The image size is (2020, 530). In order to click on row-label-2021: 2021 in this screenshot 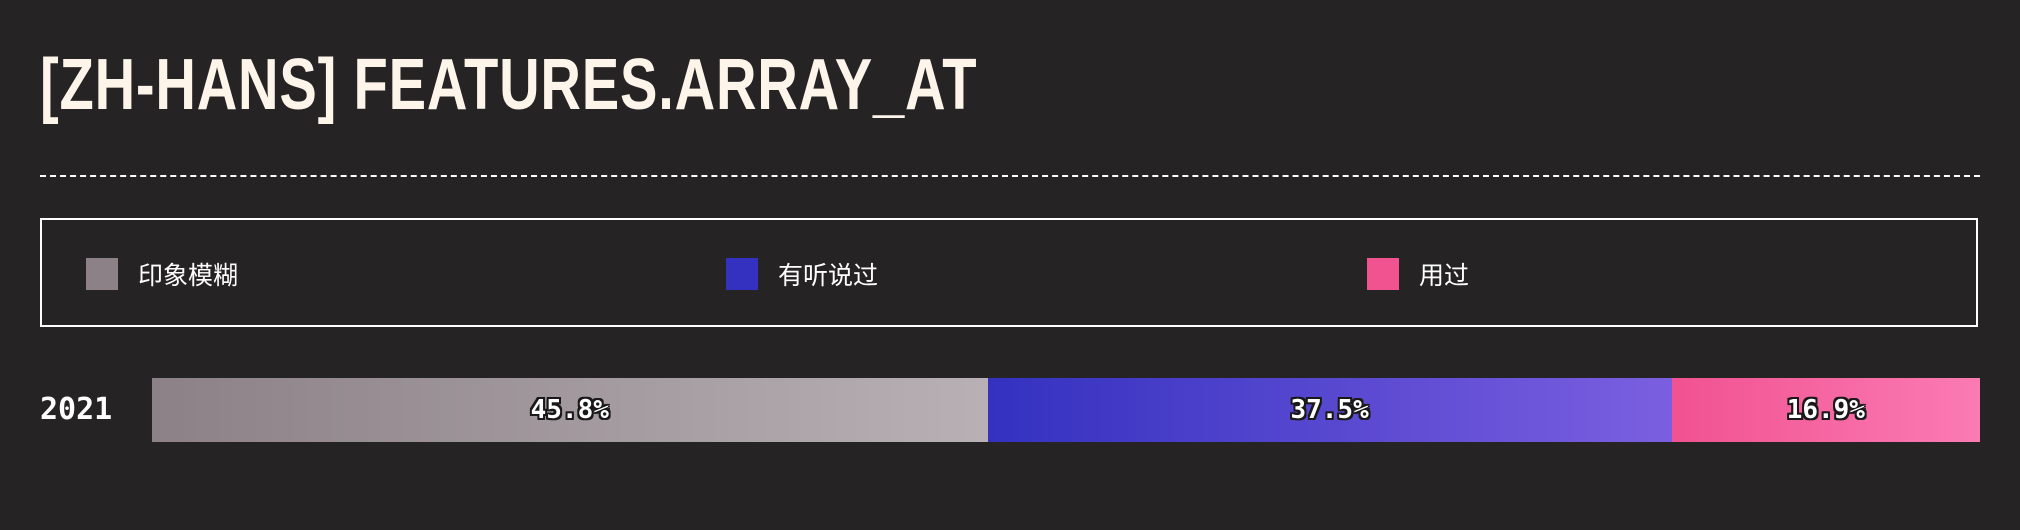, I will do `click(76, 409)`.